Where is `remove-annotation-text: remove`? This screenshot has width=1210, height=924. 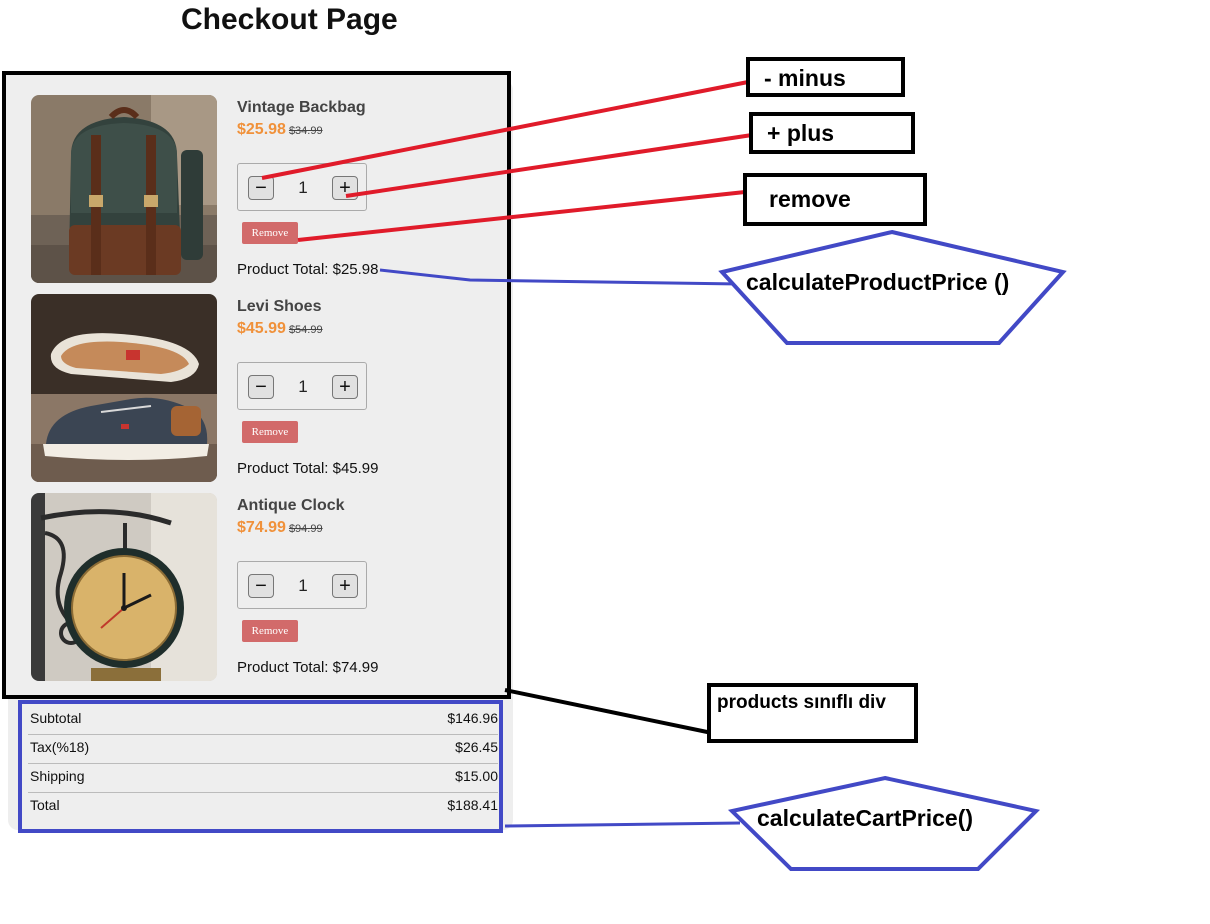 remove-annotation-text: remove is located at coordinates (810, 199).